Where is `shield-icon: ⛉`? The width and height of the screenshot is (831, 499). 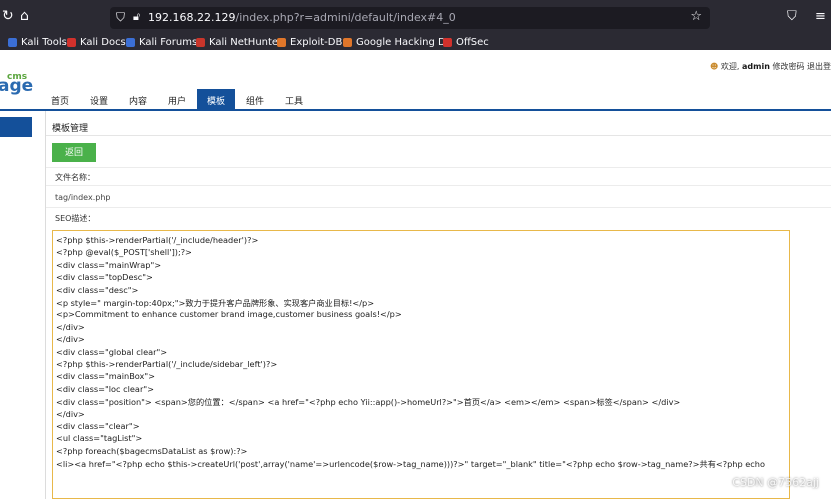 shield-icon: ⛉ is located at coordinates (120, 17).